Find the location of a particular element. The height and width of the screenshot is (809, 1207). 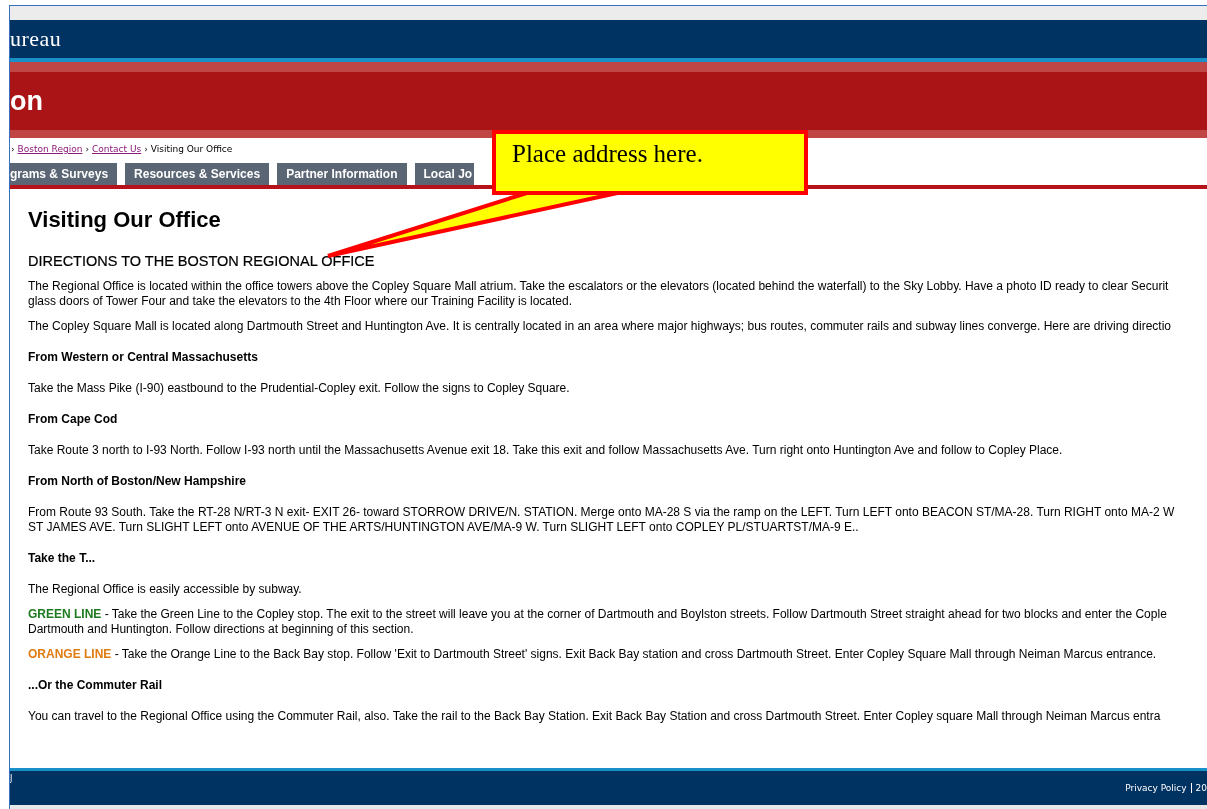

paragraph-line: ORANGE LINE - Take the Orange Line to the Back Bay stop. Follow 'Exit to Dartmouth Street' signs. Exit Back Bay station and cross Dartmouth Street. Enter Copley Square Mall through Neiman Marcus entrance. is located at coordinates (593, 654).